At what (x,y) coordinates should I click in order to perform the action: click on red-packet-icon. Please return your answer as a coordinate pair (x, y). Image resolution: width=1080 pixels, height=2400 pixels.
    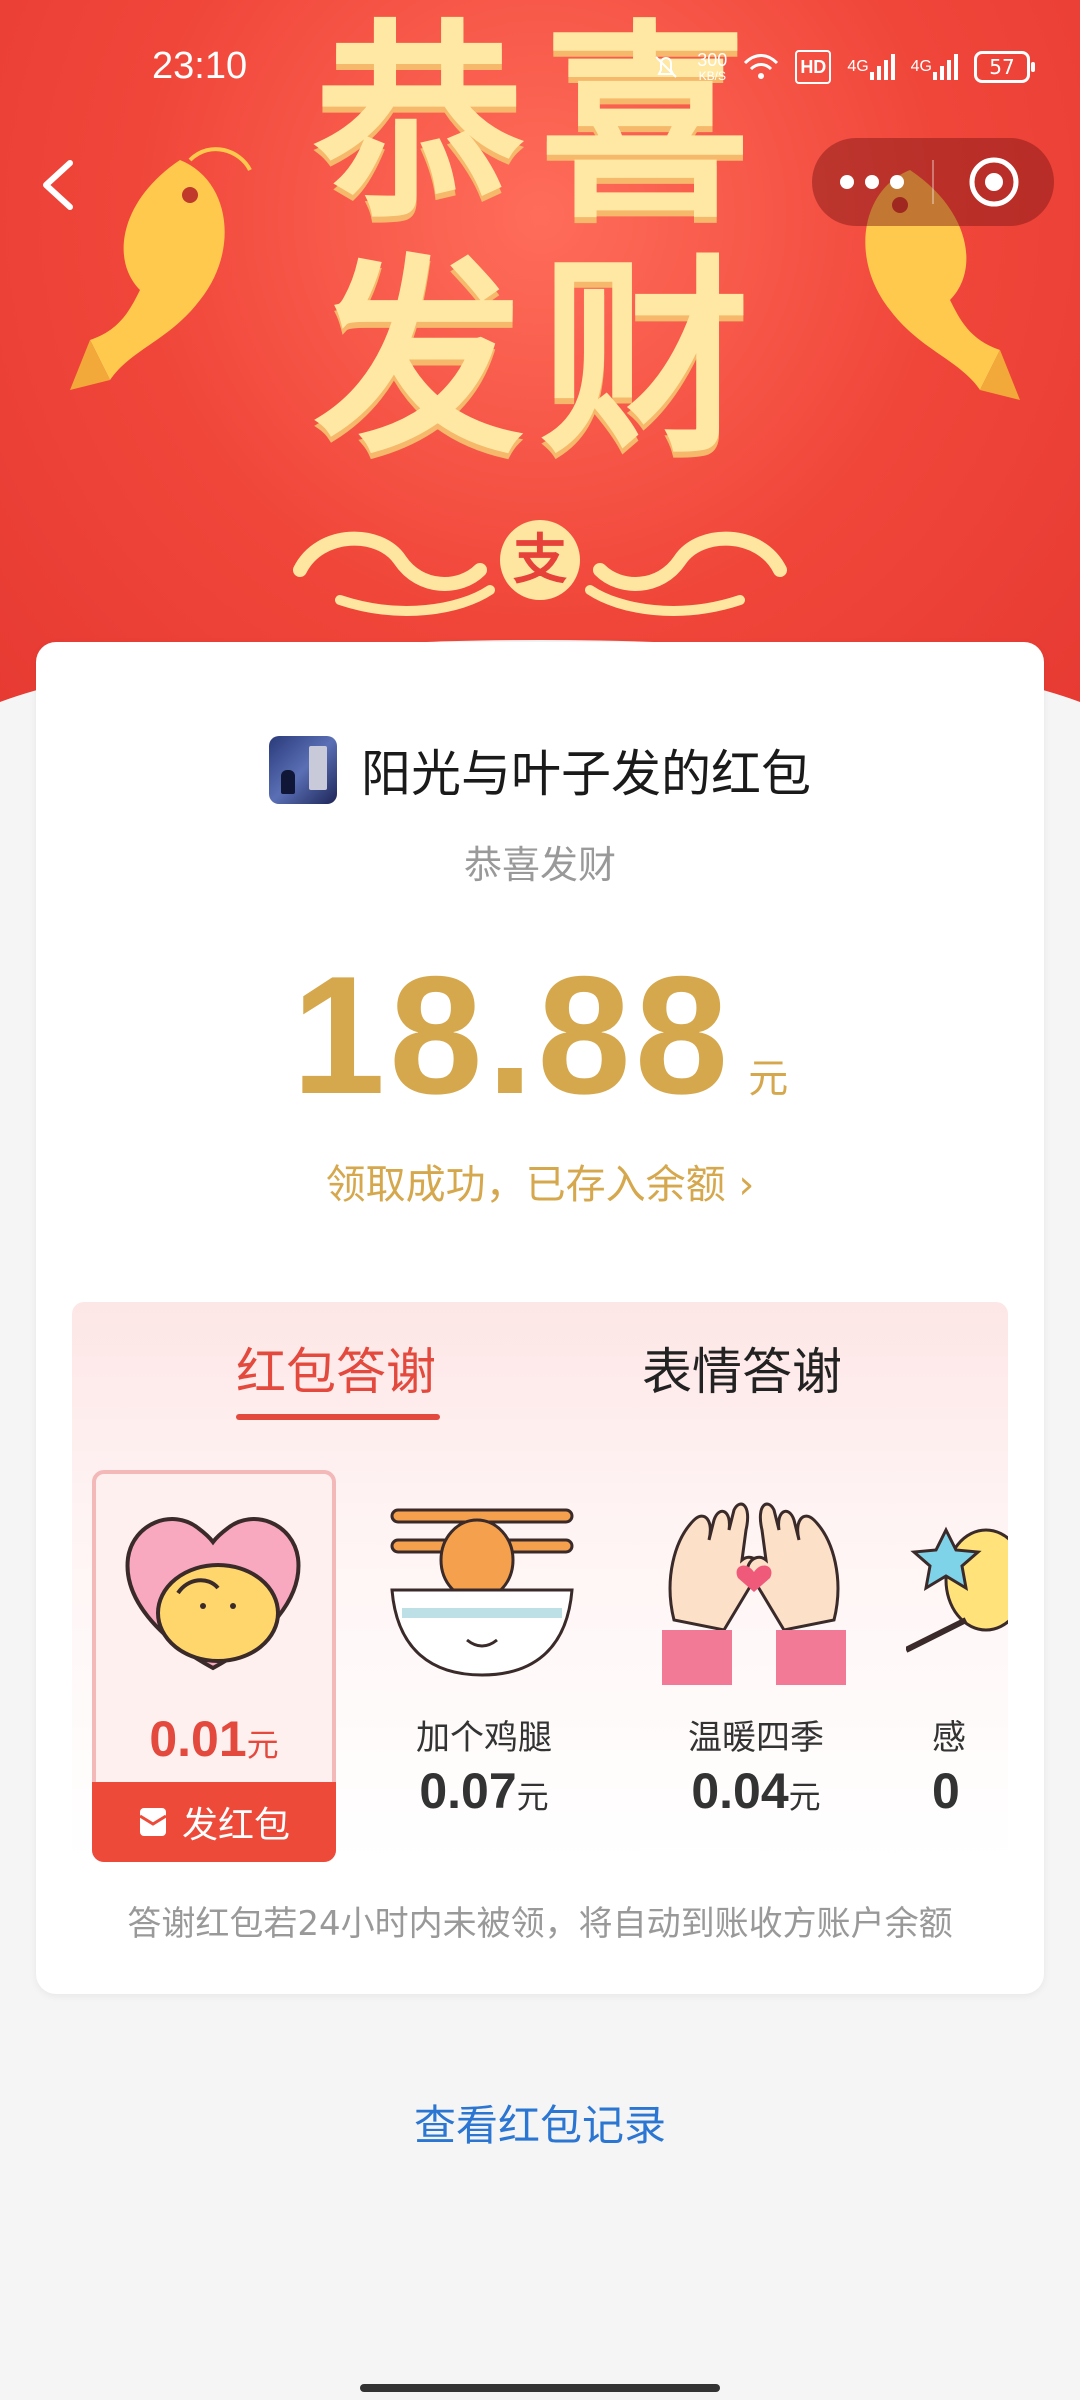
    Looking at the image, I should click on (153, 1822).